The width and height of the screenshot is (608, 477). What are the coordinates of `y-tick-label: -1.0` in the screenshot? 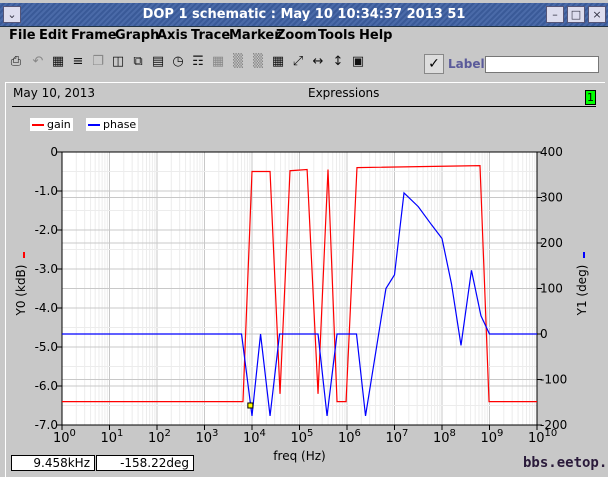 It's located at (46, 191).